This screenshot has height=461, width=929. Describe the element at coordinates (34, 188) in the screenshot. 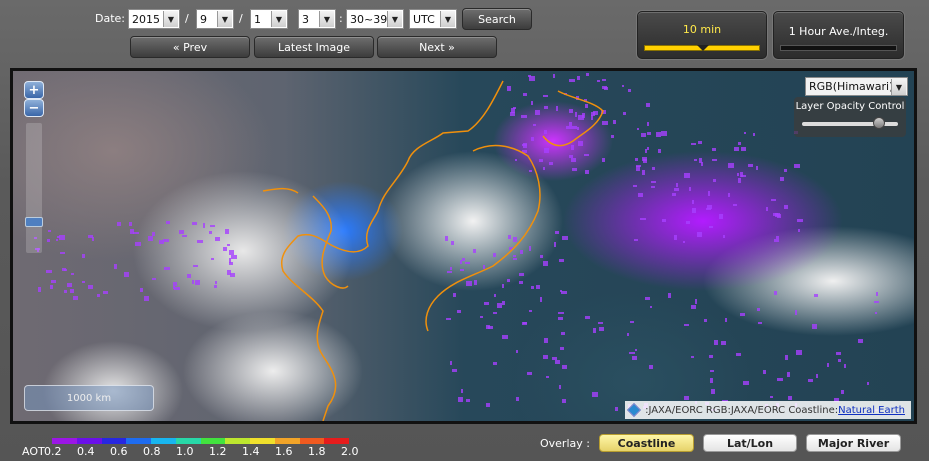

I see `zoom-slider-track` at that location.